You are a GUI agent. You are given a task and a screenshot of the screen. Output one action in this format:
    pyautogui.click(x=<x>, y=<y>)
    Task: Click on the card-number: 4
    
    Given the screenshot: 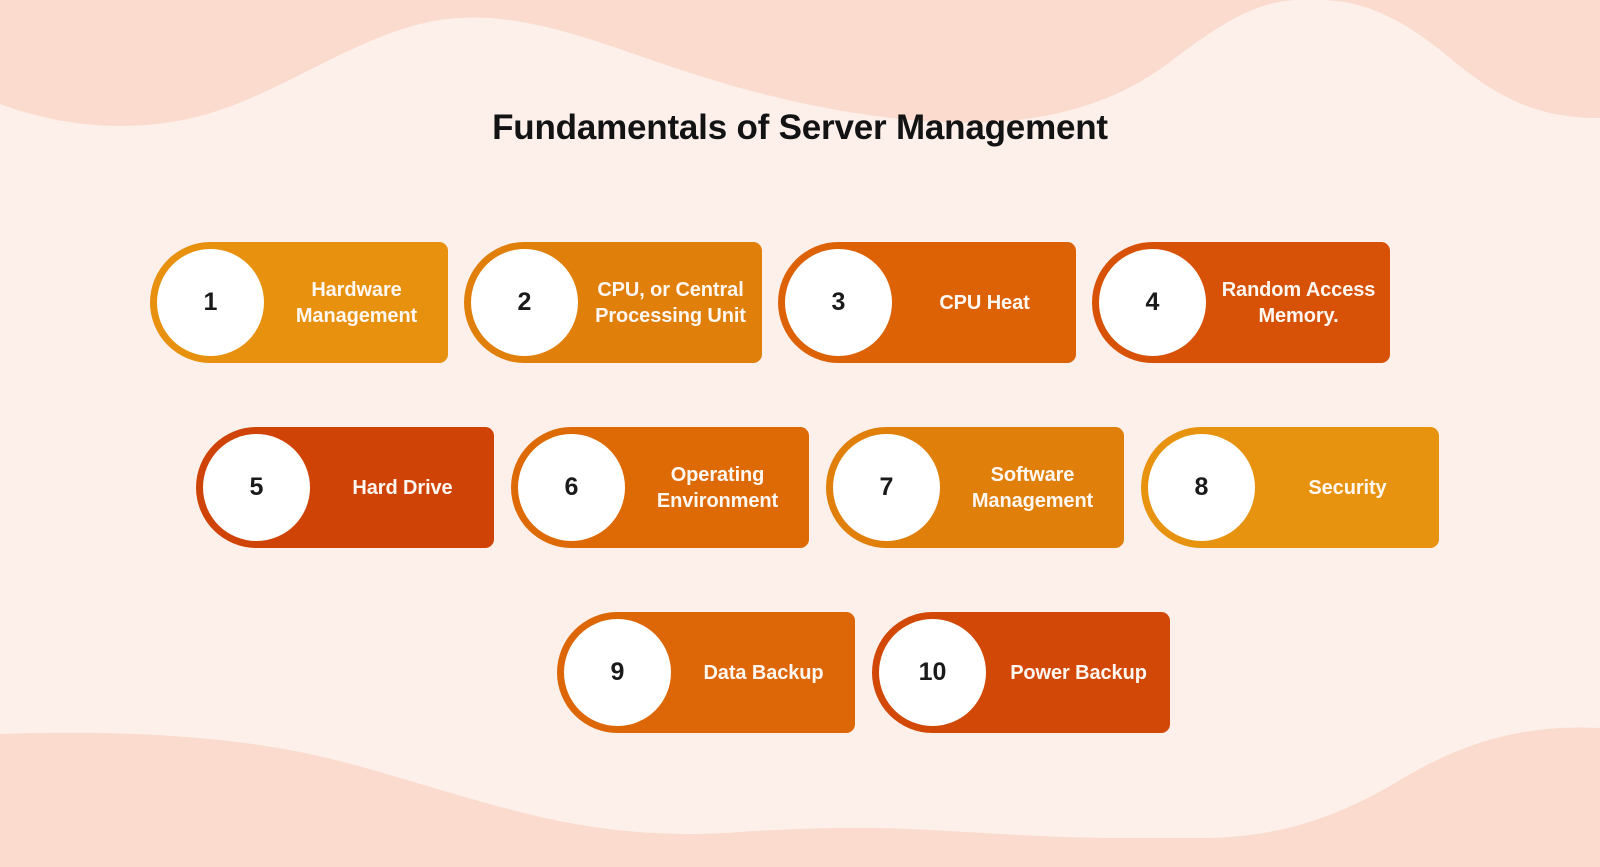 What is the action you would take?
    pyautogui.click(x=1152, y=302)
    